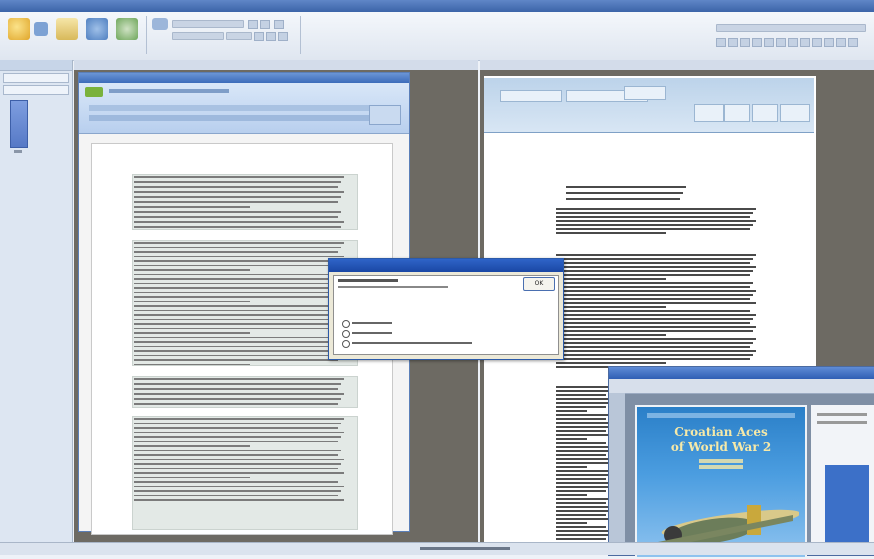  I want to click on book-cover: Croatian Aces of World War 2, so click(721, 482).